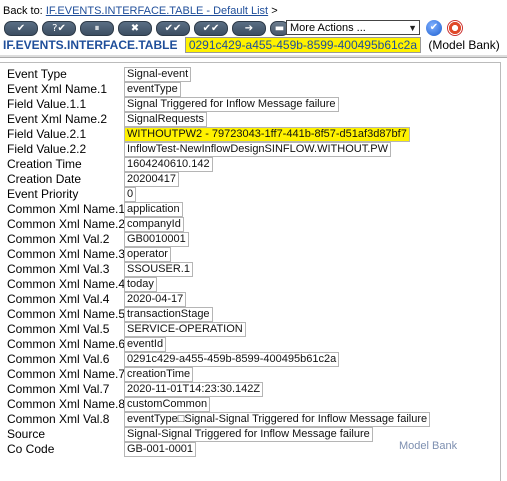 The width and height of the screenshot is (507, 481). What do you see at coordinates (147, 254) in the screenshot?
I see `field-value: operator` at bounding box center [147, 254].